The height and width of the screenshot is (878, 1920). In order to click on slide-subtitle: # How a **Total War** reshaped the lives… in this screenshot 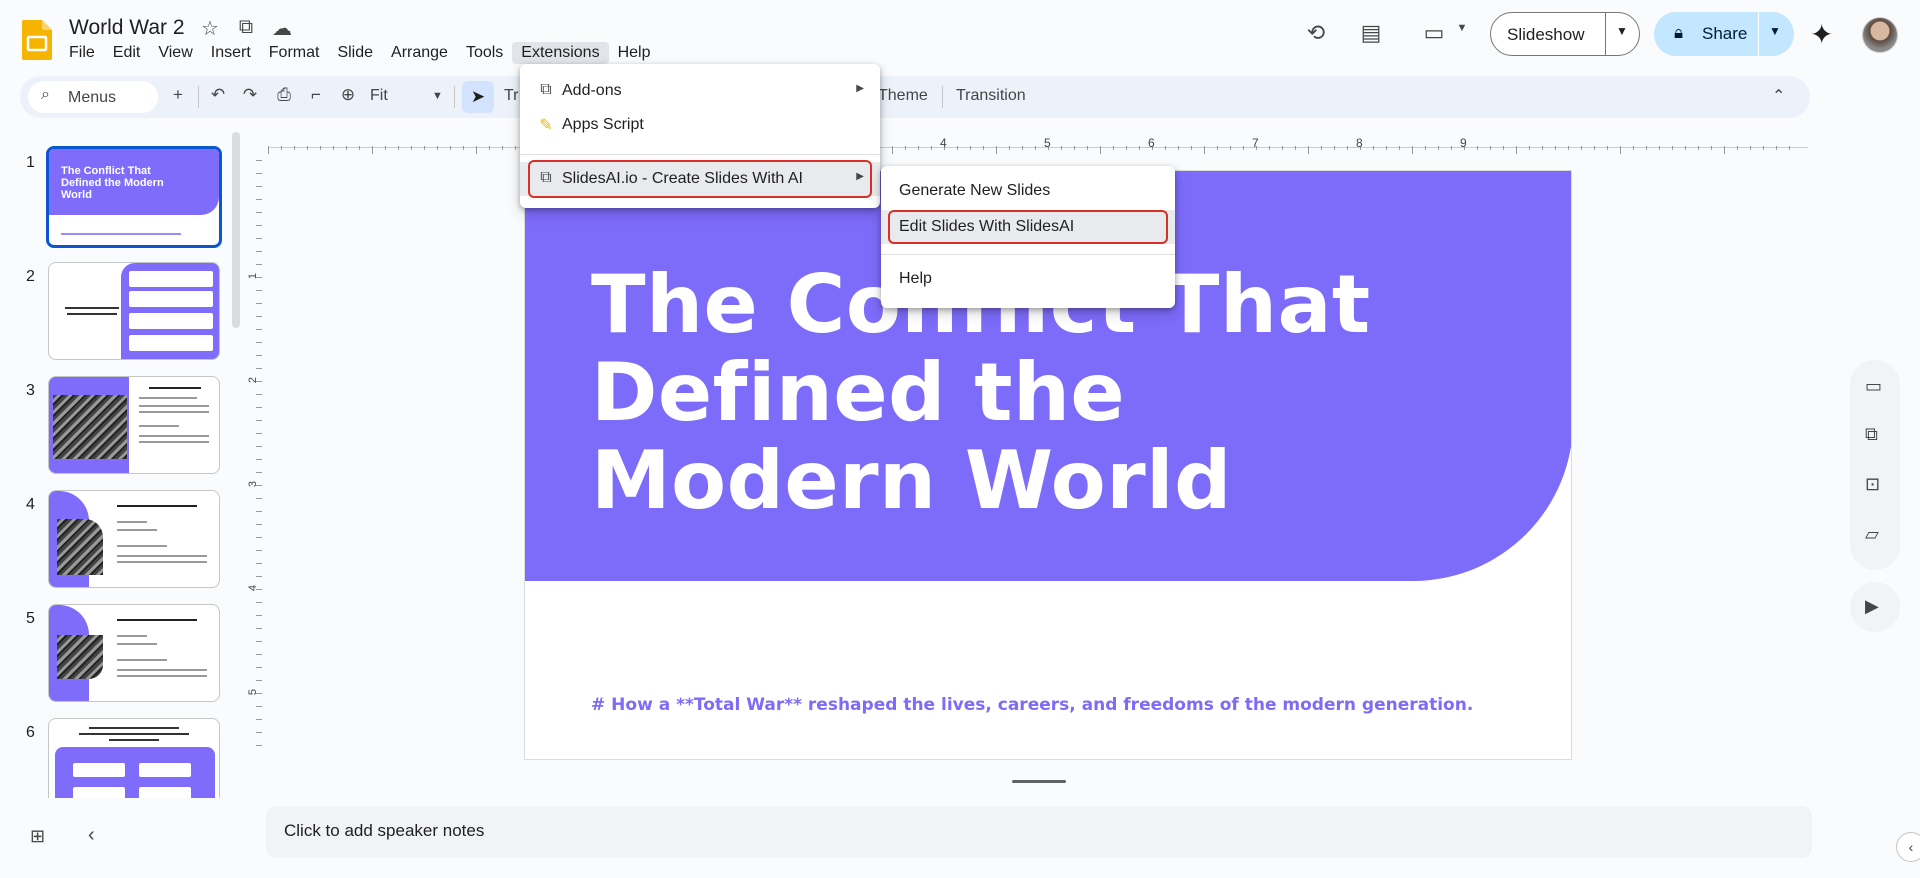, I will do `click(1032, 705)`.